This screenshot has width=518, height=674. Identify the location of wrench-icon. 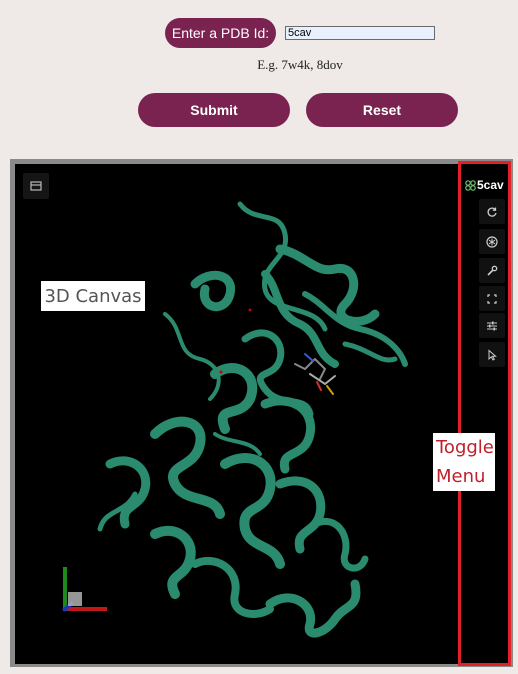
(492, 270).